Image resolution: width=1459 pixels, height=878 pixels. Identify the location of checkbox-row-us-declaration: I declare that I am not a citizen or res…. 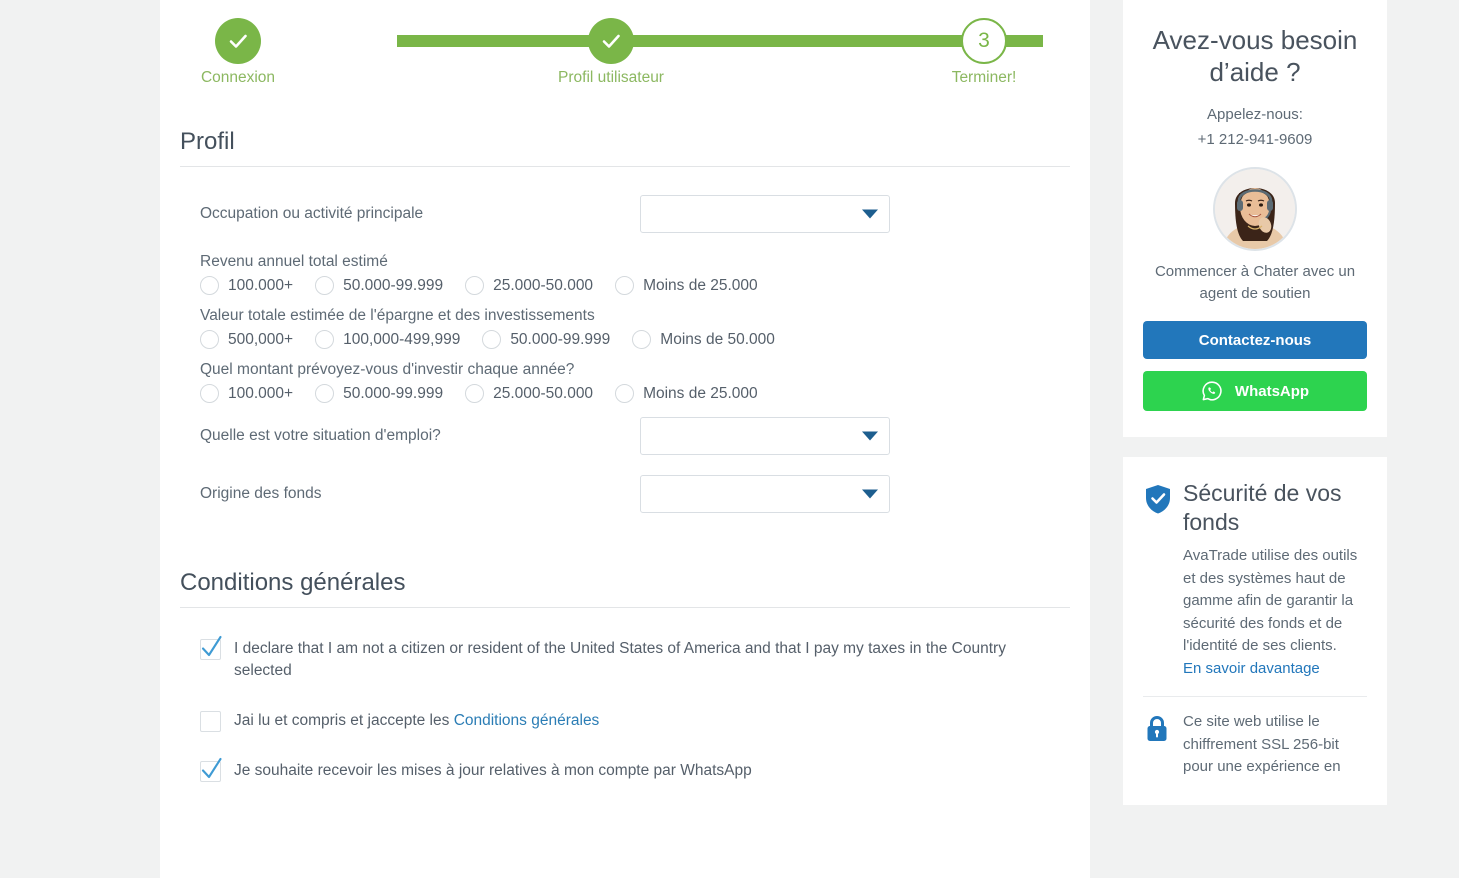
(605, 658).